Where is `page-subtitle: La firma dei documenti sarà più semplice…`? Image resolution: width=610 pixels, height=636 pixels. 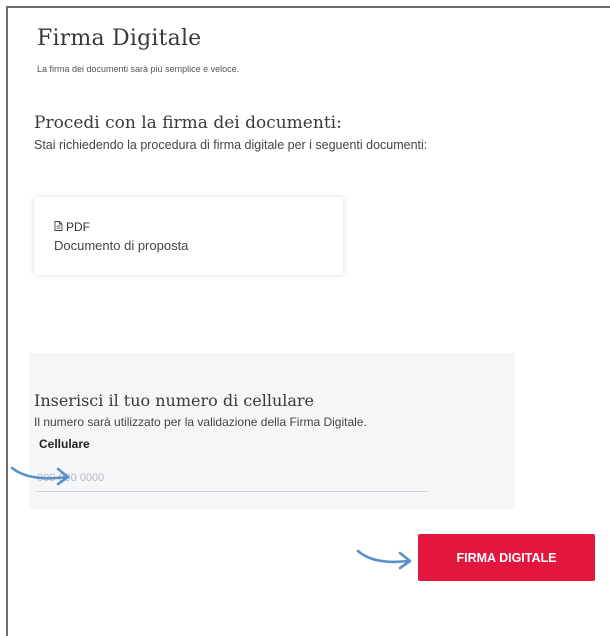
page-subtitle: La firma dei documenti sarà più semplice… is located at coordinates (138, 69).